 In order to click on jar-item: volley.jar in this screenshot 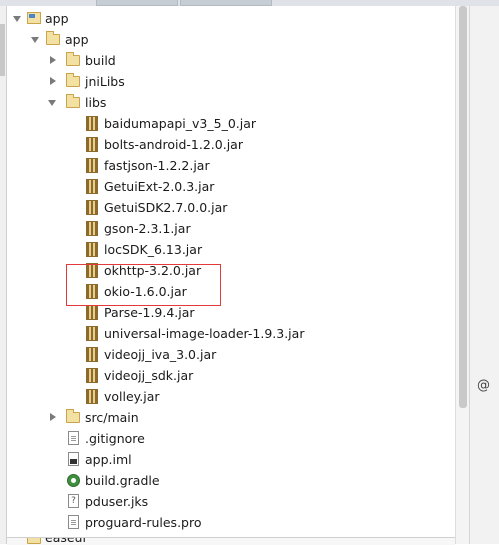, I will do `click(231, 396)`.